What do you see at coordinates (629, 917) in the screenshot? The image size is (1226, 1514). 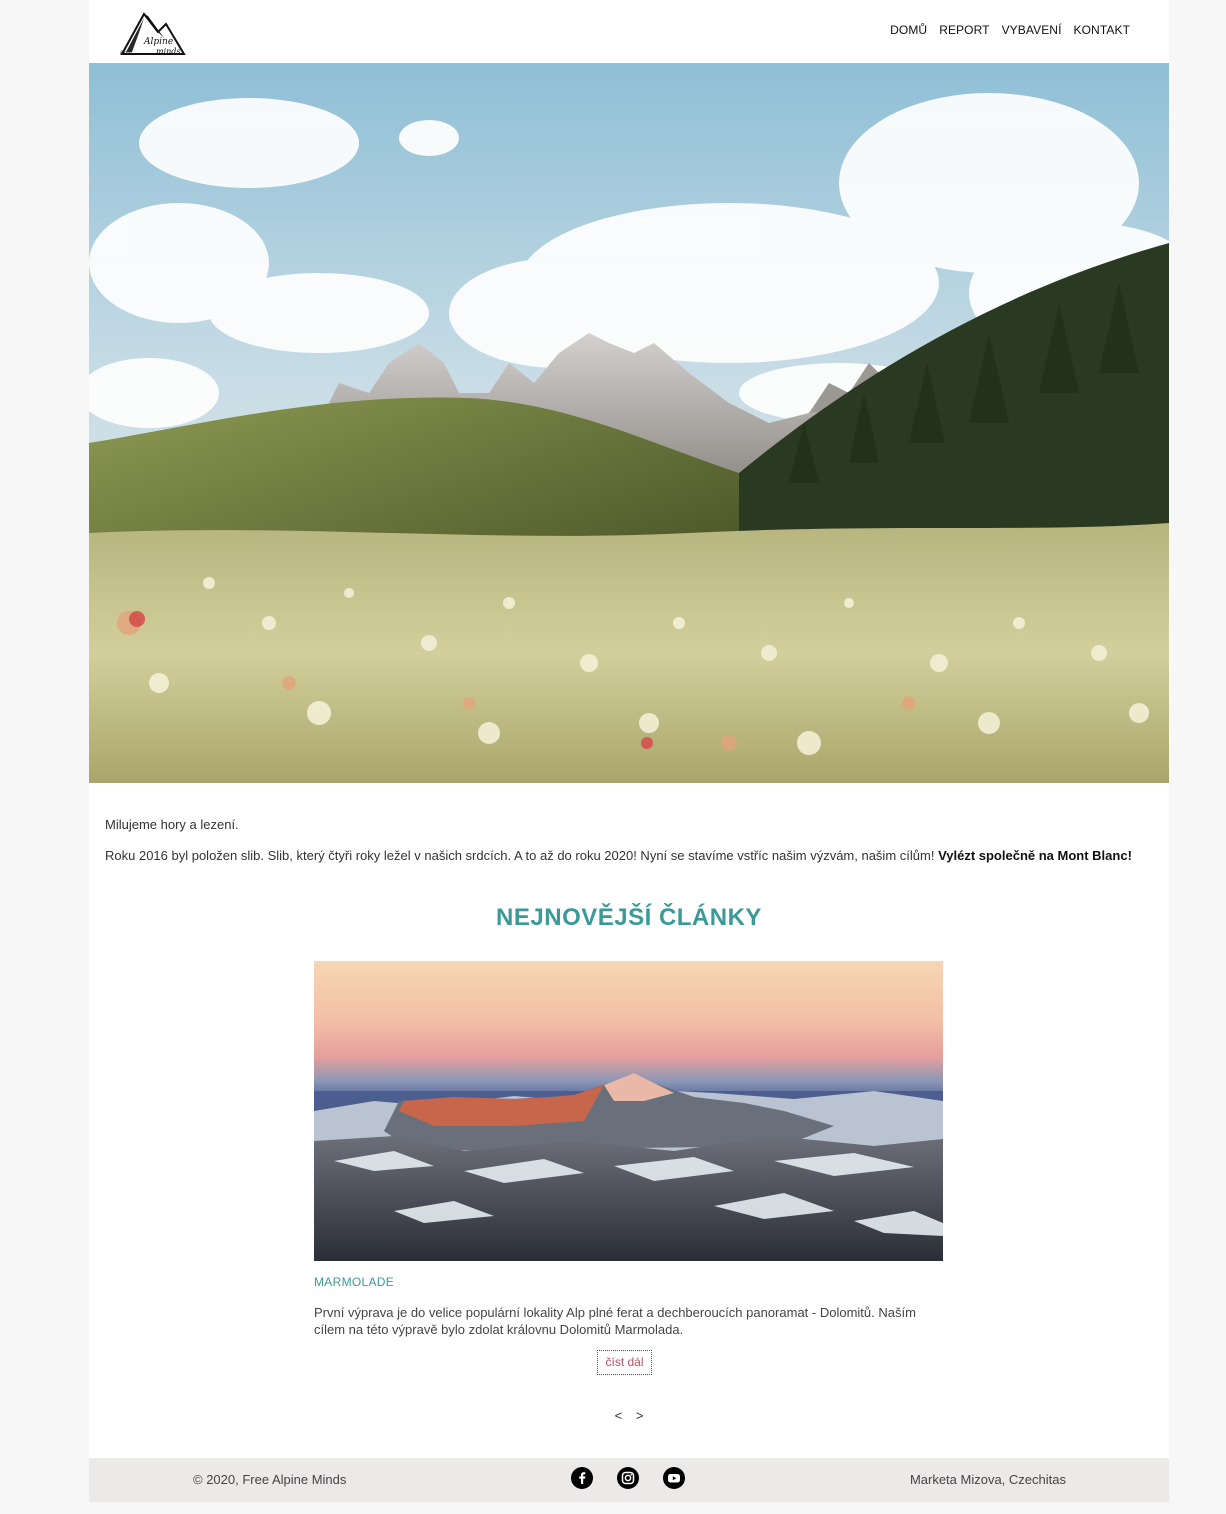 I see `section-title-articles: NEJNOVĚJŠÍ ČLÁNKY` at bounding box center [629, 917].